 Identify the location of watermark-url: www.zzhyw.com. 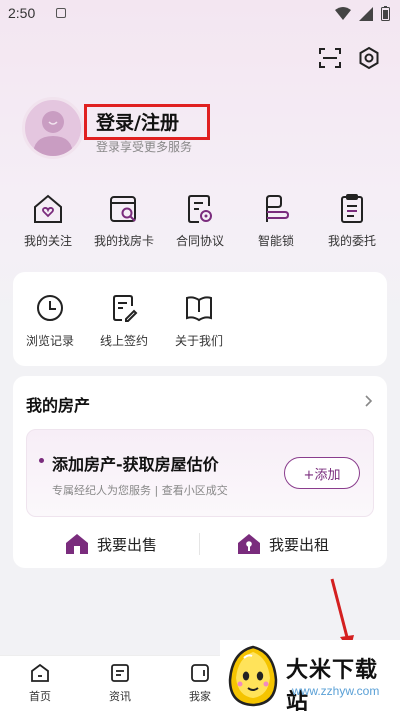
(336, 691).